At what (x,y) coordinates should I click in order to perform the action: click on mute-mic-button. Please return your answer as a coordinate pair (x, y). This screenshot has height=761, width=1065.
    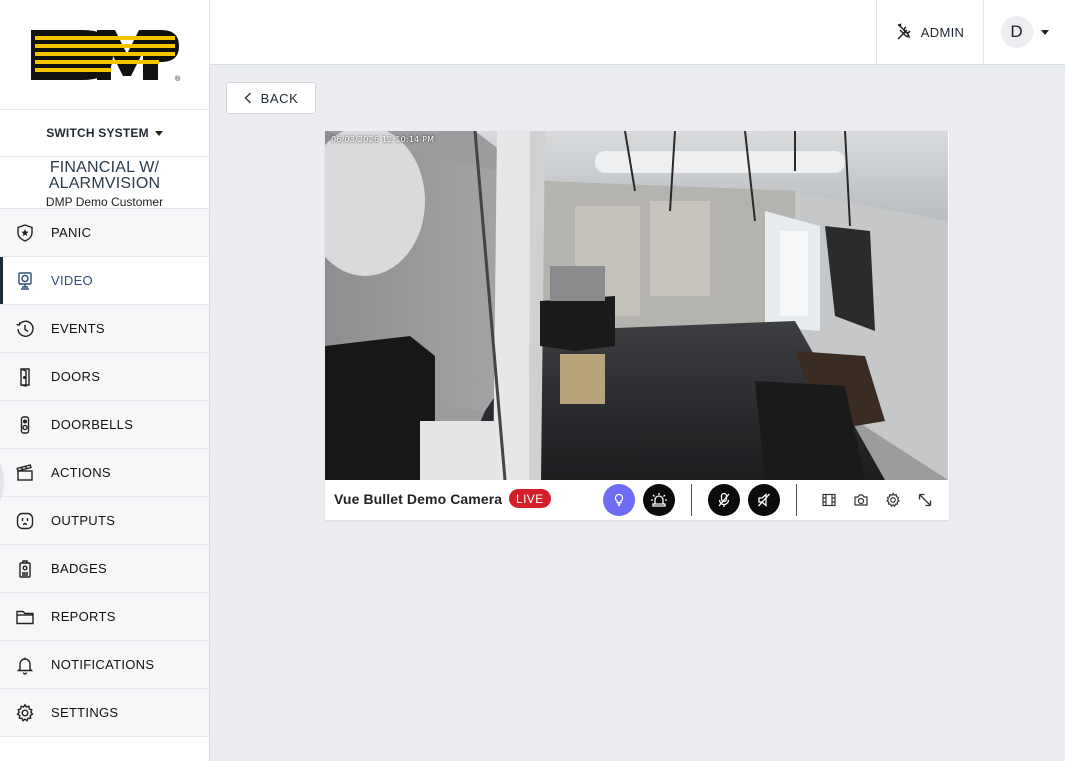
    Looking at the image, I should click on (724, 500).